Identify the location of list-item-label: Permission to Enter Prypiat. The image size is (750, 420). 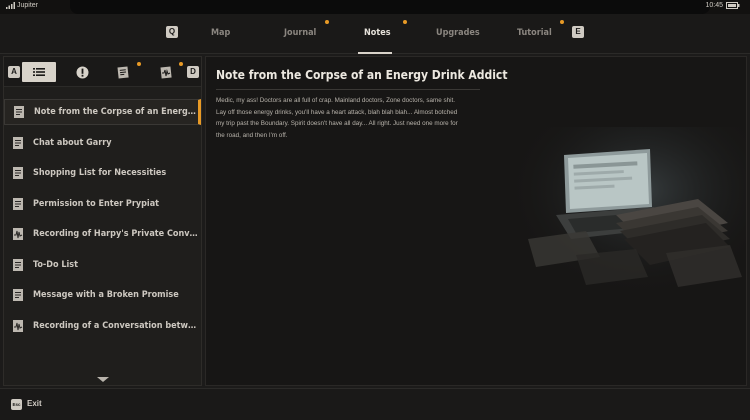
(96, 203).